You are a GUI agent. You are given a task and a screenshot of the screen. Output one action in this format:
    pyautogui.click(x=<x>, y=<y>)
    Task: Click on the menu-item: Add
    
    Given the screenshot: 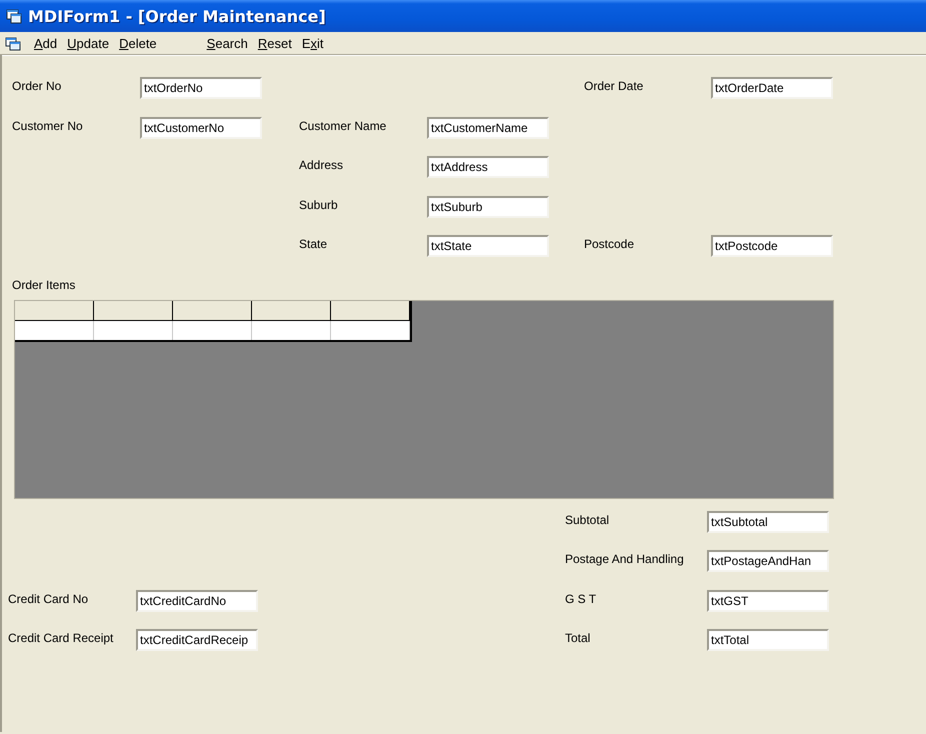 What is the action you would take?
    pyautogui.click(x=45, y=43)
    